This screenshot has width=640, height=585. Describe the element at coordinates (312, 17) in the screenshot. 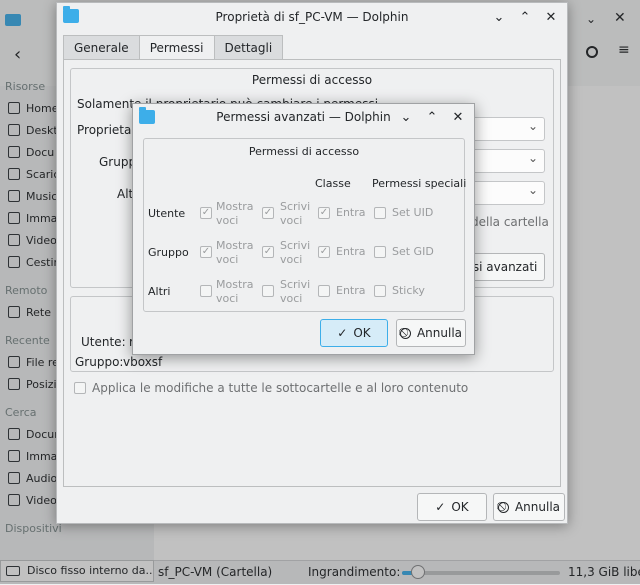

I see `properties-titlebar: Proprietà di sf_PC-VM — Dolphin ⌄ ⌃ ✕` at that location.